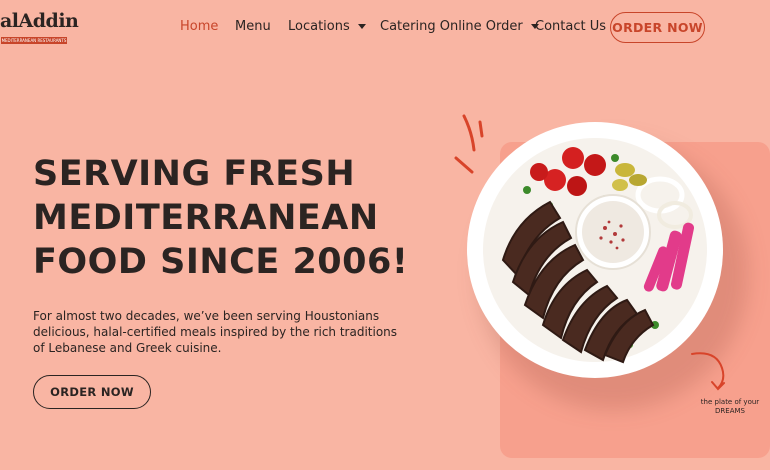 This screenshot has width=770, height=470. I want to click on decorative-strokes-icon, so click(469, 144).